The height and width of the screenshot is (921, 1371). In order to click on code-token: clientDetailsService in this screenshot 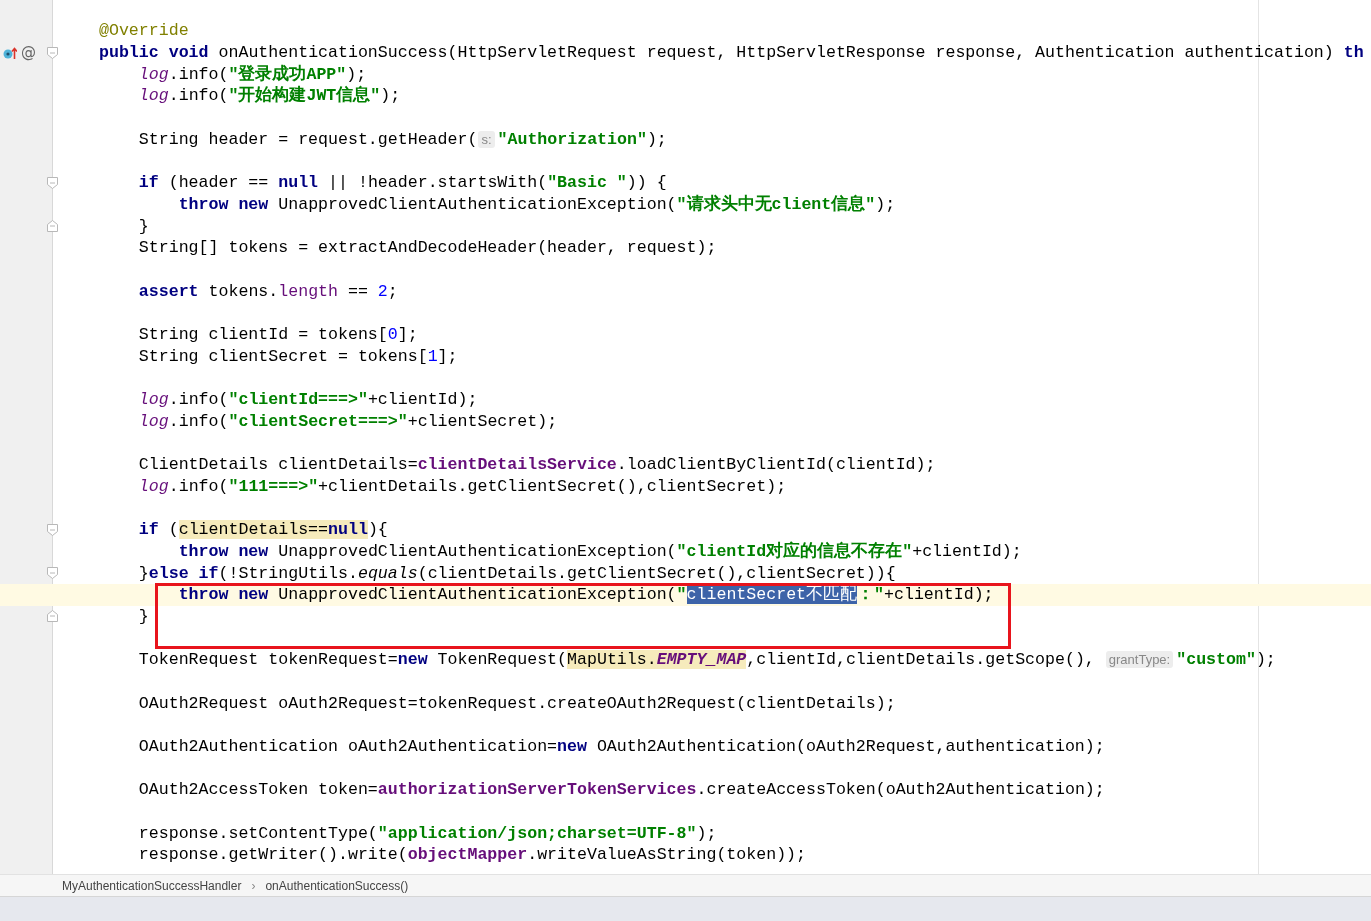, I will do `click(517, 465)`.